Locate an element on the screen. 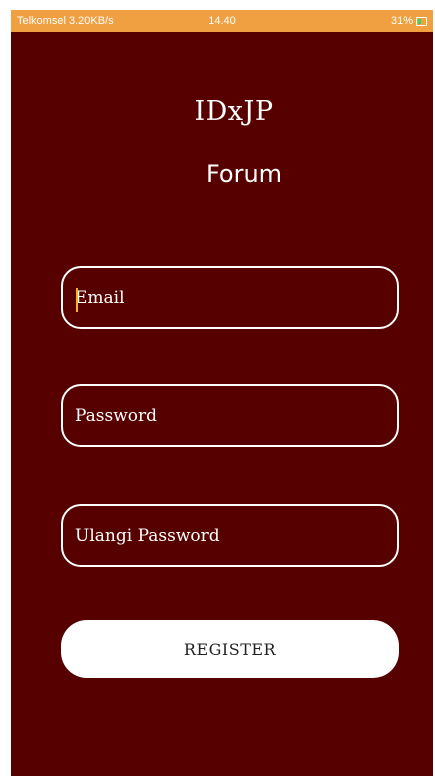  register-button: REGISTER is located at coordinates (230, 649).